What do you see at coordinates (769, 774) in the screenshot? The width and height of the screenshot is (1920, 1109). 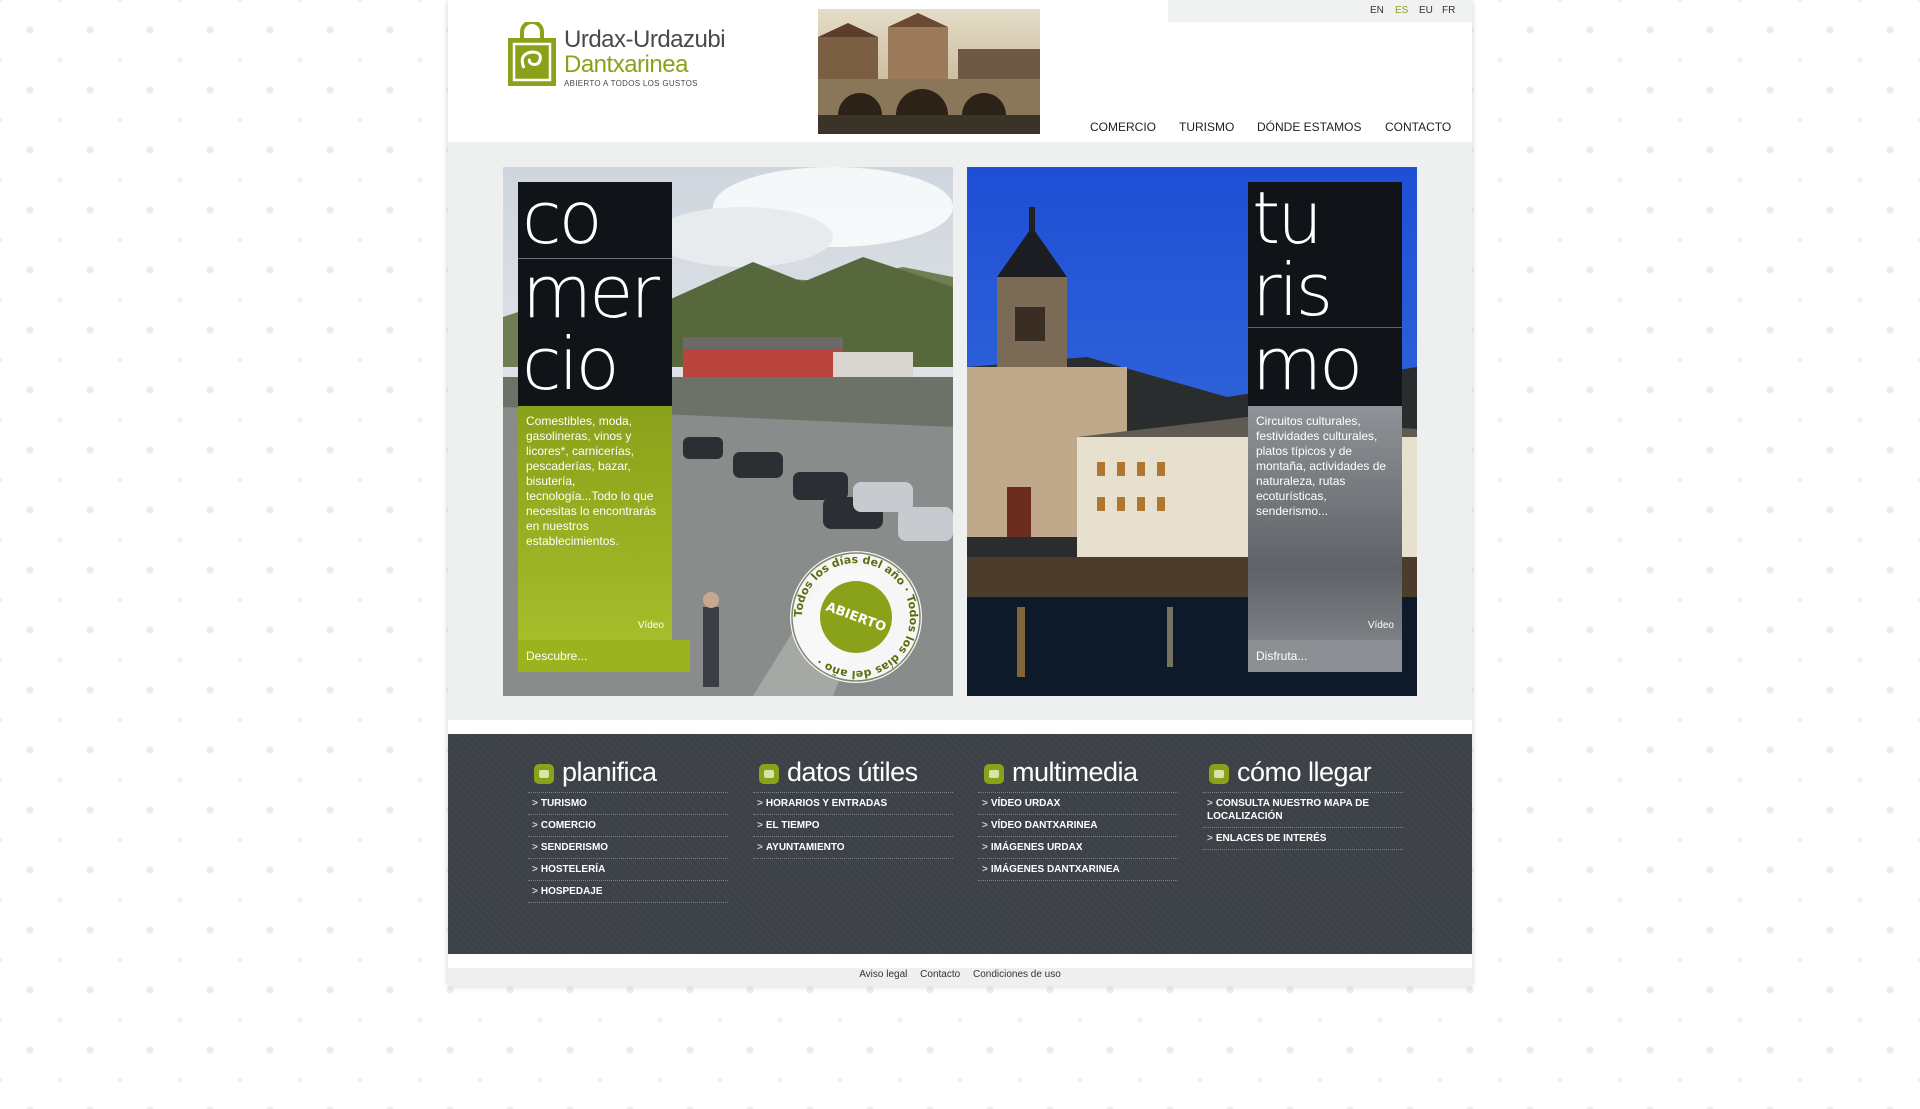 I see `info-chart-icon` at bounding box center [769, 774].